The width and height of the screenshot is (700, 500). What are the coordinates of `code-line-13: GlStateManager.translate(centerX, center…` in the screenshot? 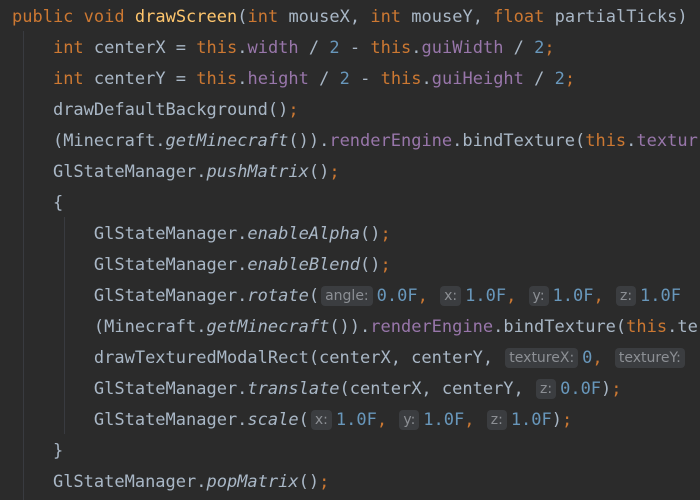 It's located at (311, 389).